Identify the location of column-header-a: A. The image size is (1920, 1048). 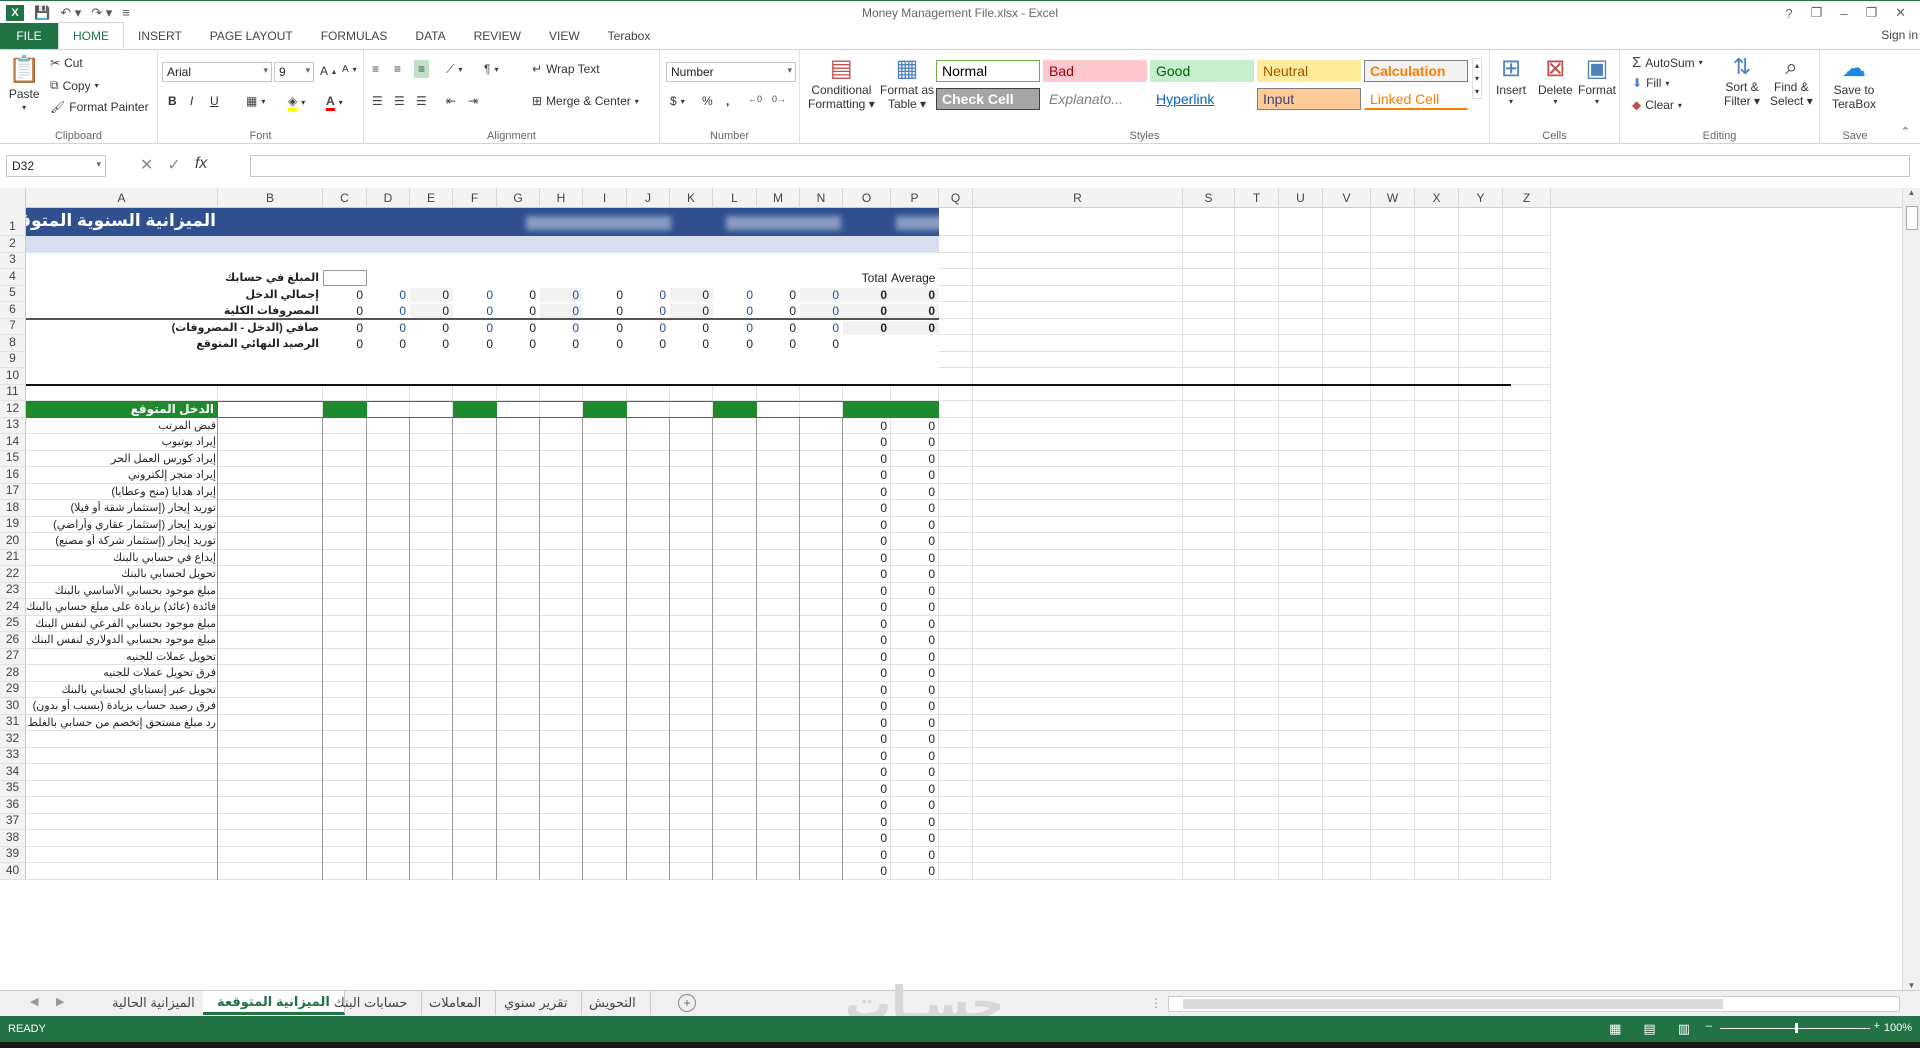
(122, 198).